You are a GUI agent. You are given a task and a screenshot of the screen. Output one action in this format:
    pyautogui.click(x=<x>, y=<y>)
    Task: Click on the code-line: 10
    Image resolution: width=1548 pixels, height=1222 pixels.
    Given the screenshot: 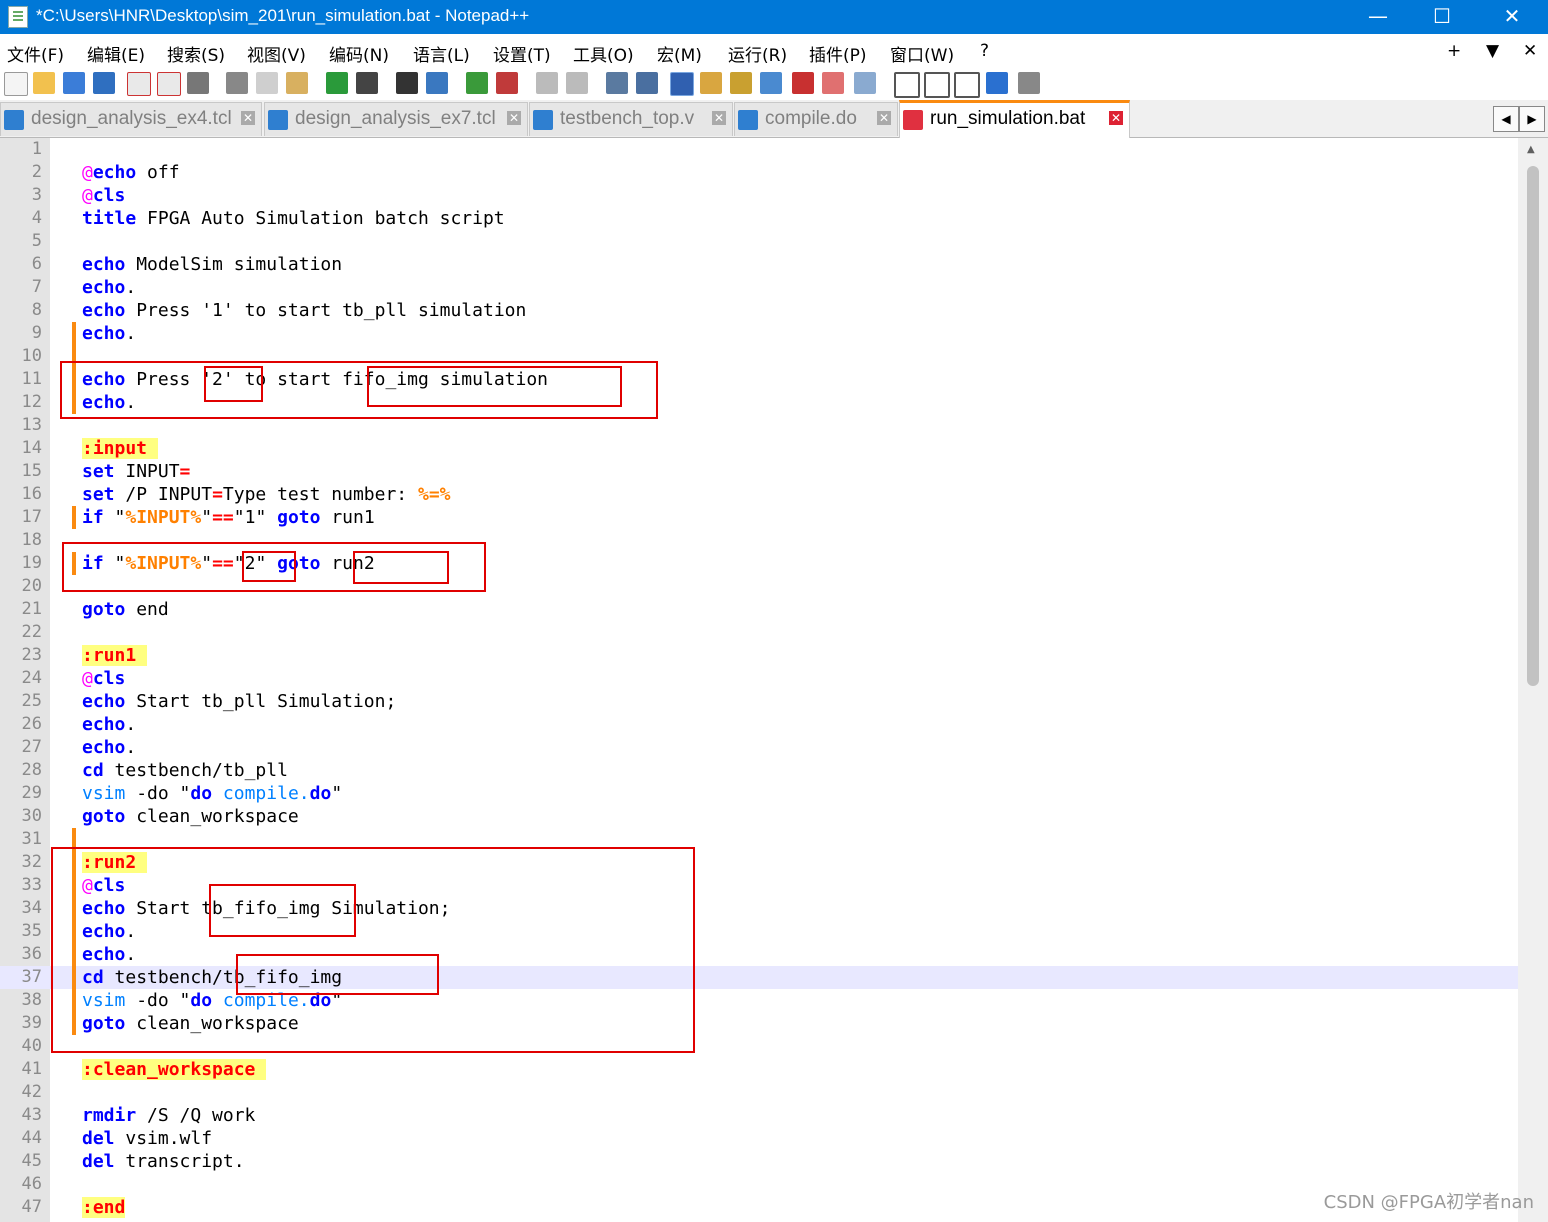 What is the action you would take?
    pyautogui.click(x=759, y=356)
    